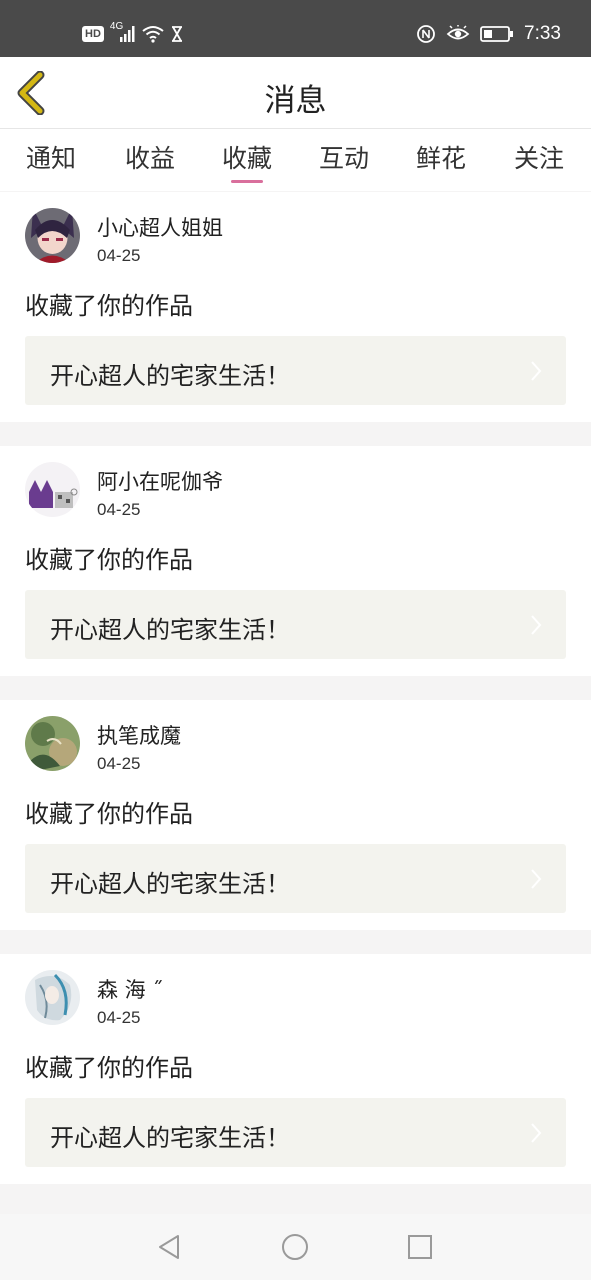 The width and height of the screenshot is (591, 1280). I want to click on status-right: 7:33, so click(488, 34).